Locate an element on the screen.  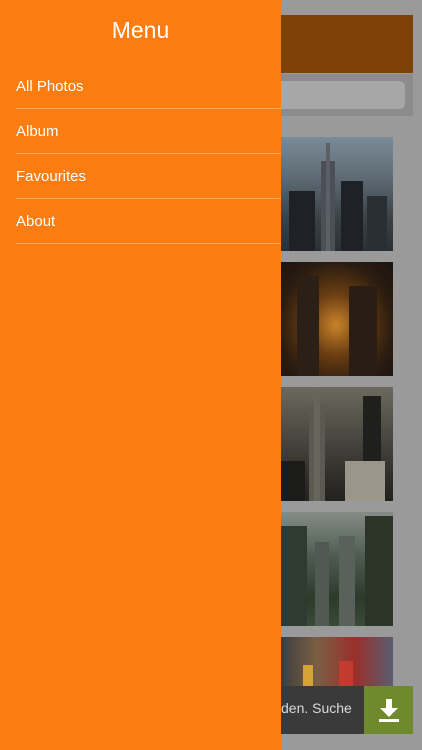
download-icon is located at coordinates (388, 710).